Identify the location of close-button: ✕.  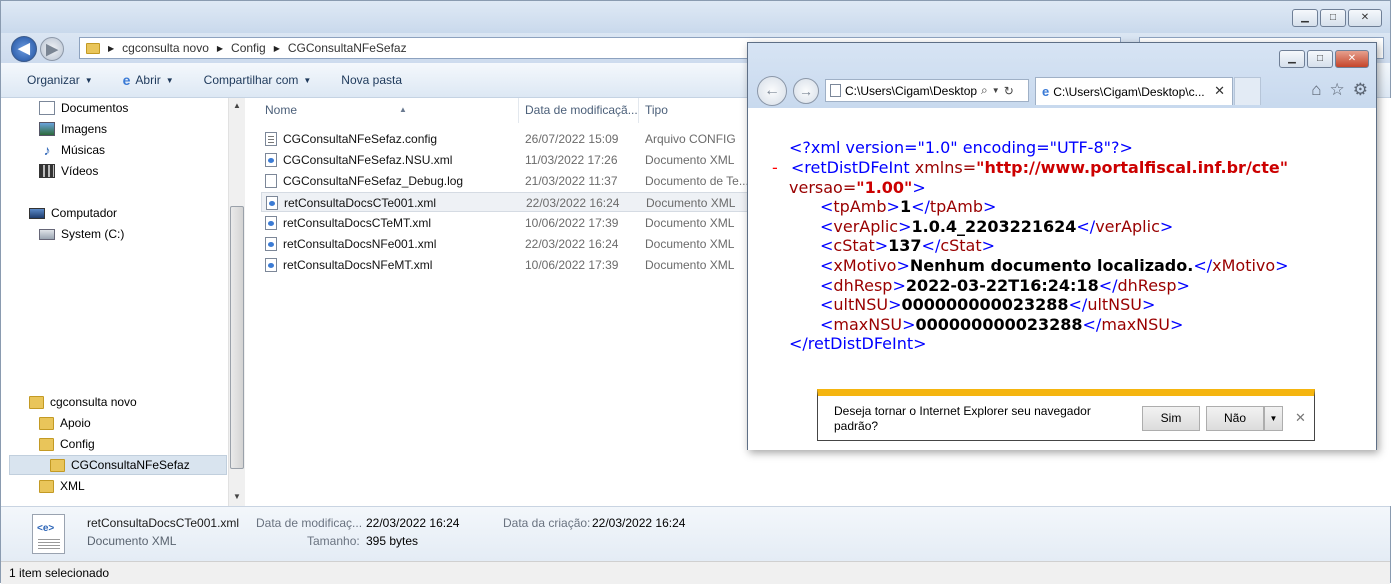
(1365, 18).